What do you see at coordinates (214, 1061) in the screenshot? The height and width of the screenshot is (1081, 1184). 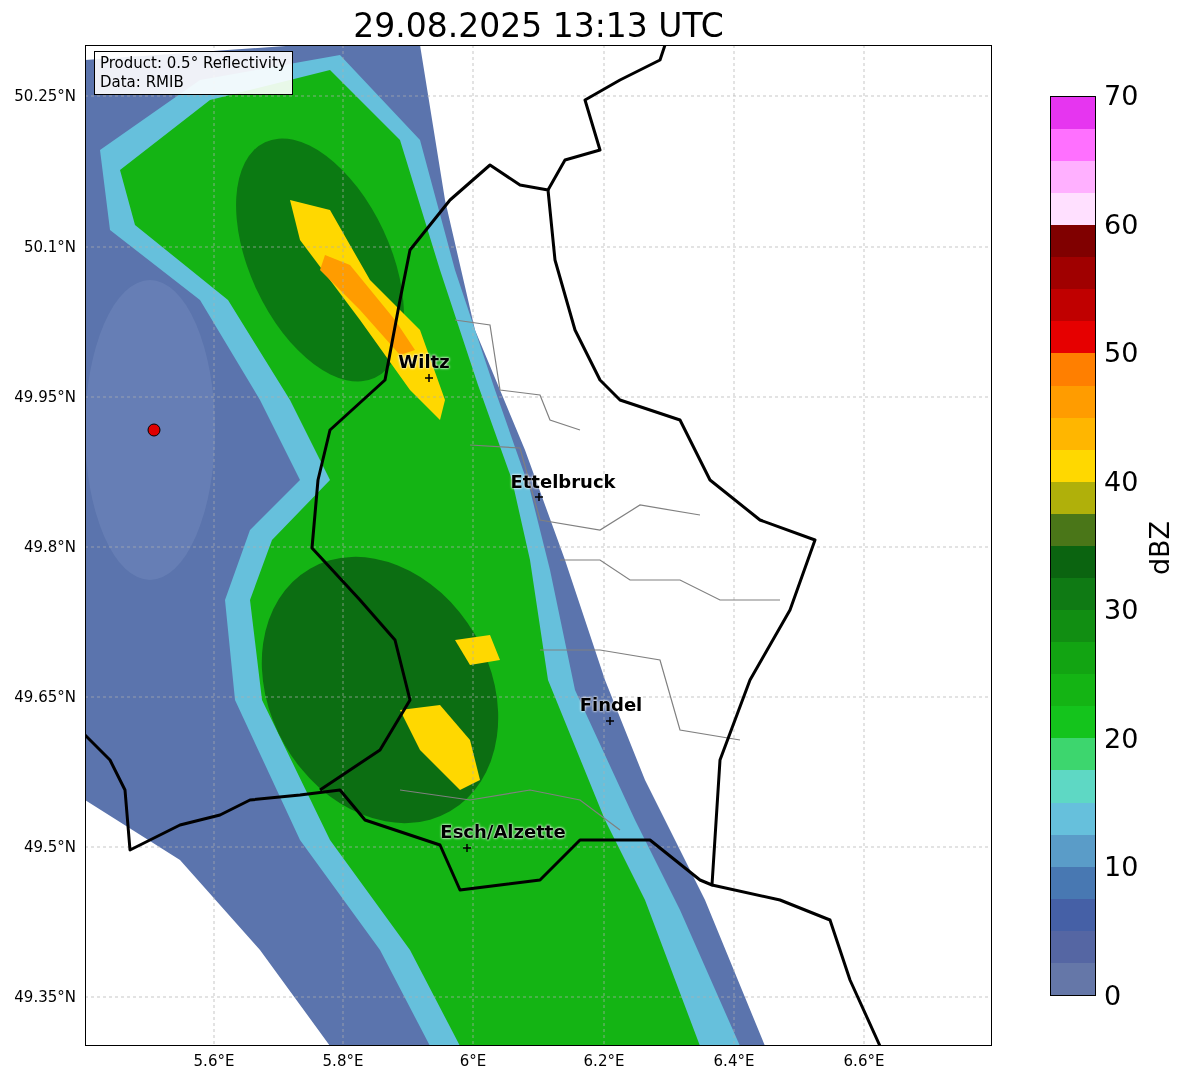 I see `longitude-tick-label: 5.6°E` at bounding box center [214, 1061].